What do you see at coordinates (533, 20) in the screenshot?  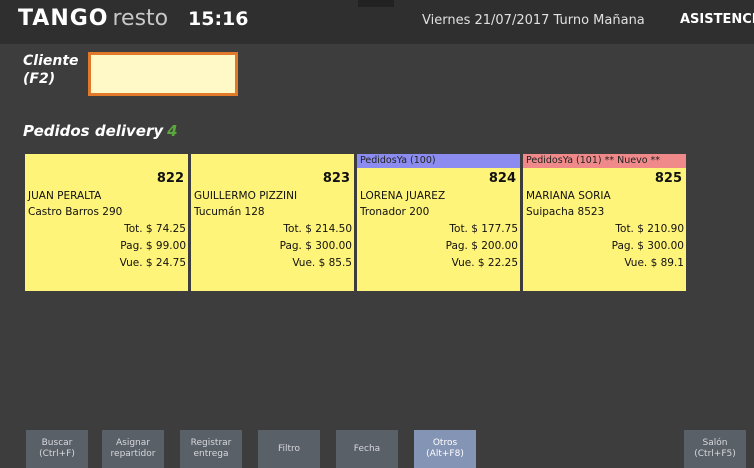 I see `date-shift: Viernes 21/07/2017 Turno Mañana` at bounding box center [533, 20].